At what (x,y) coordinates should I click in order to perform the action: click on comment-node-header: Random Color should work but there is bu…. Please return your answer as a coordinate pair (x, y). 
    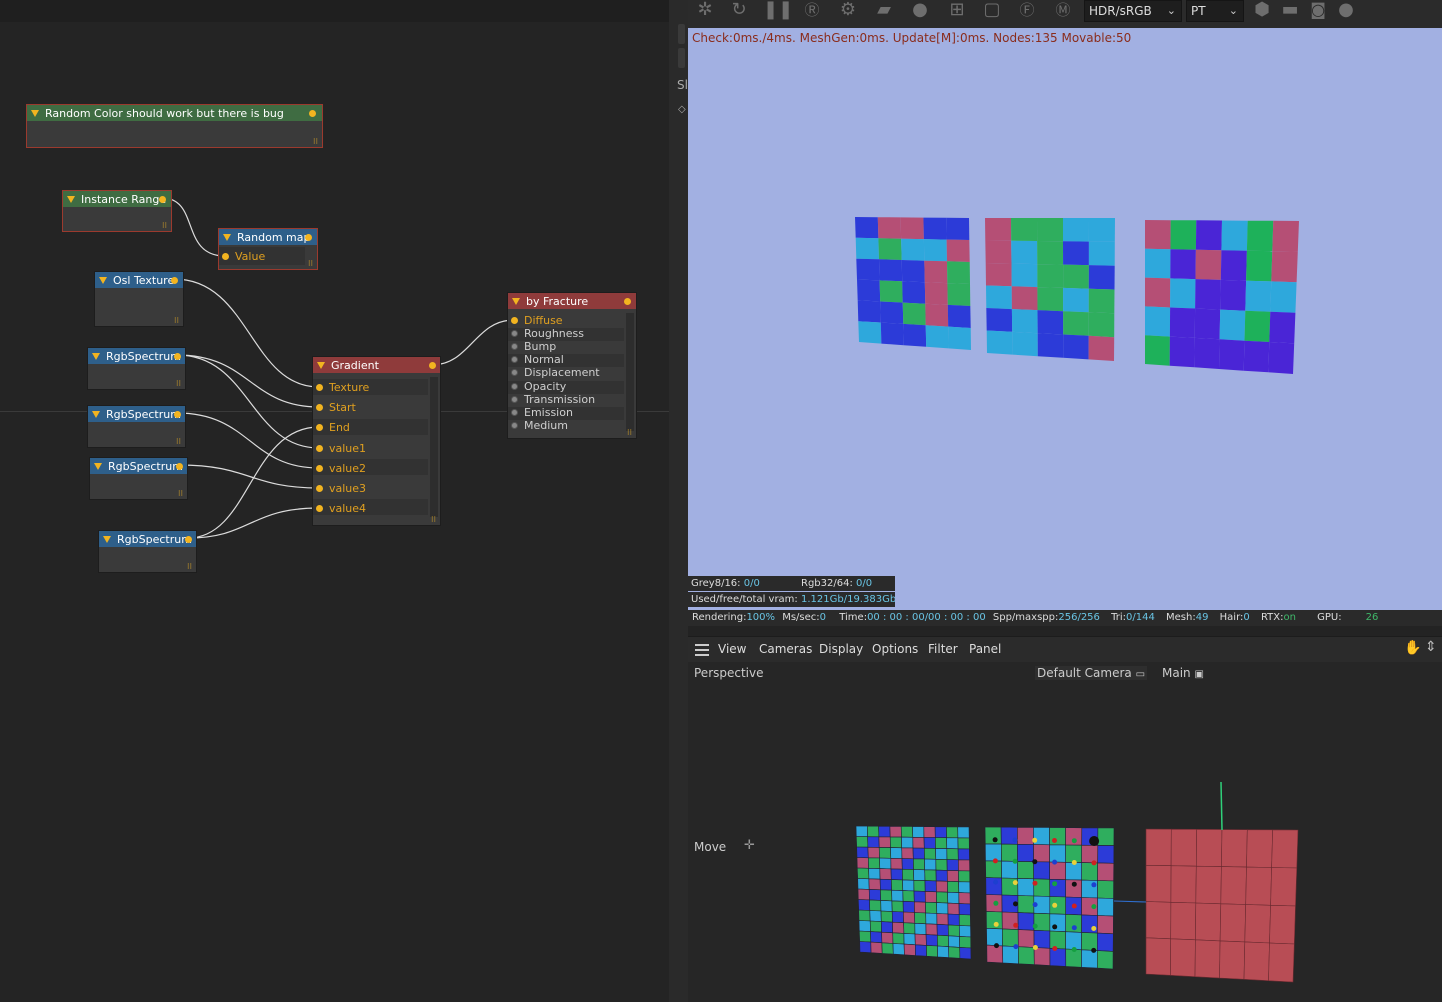
    Looking at the image, I should click on (174, 113).